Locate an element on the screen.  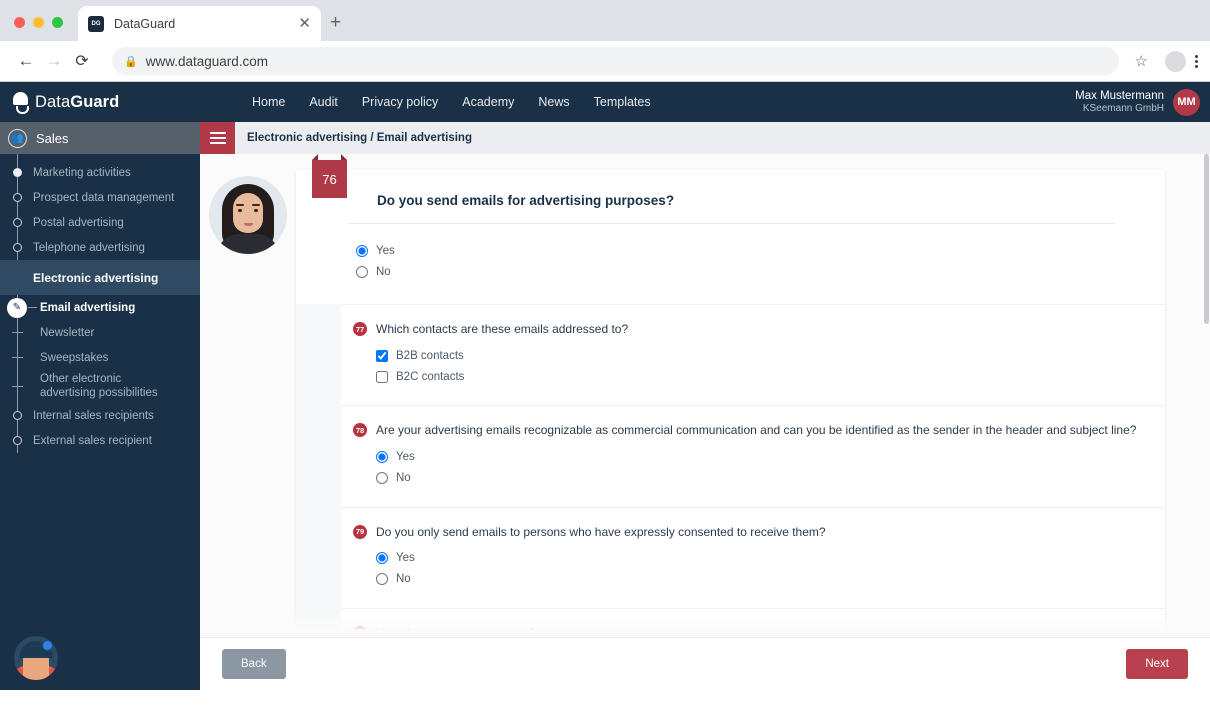
brand-bold: Guard is located at coordinates (95, 101).